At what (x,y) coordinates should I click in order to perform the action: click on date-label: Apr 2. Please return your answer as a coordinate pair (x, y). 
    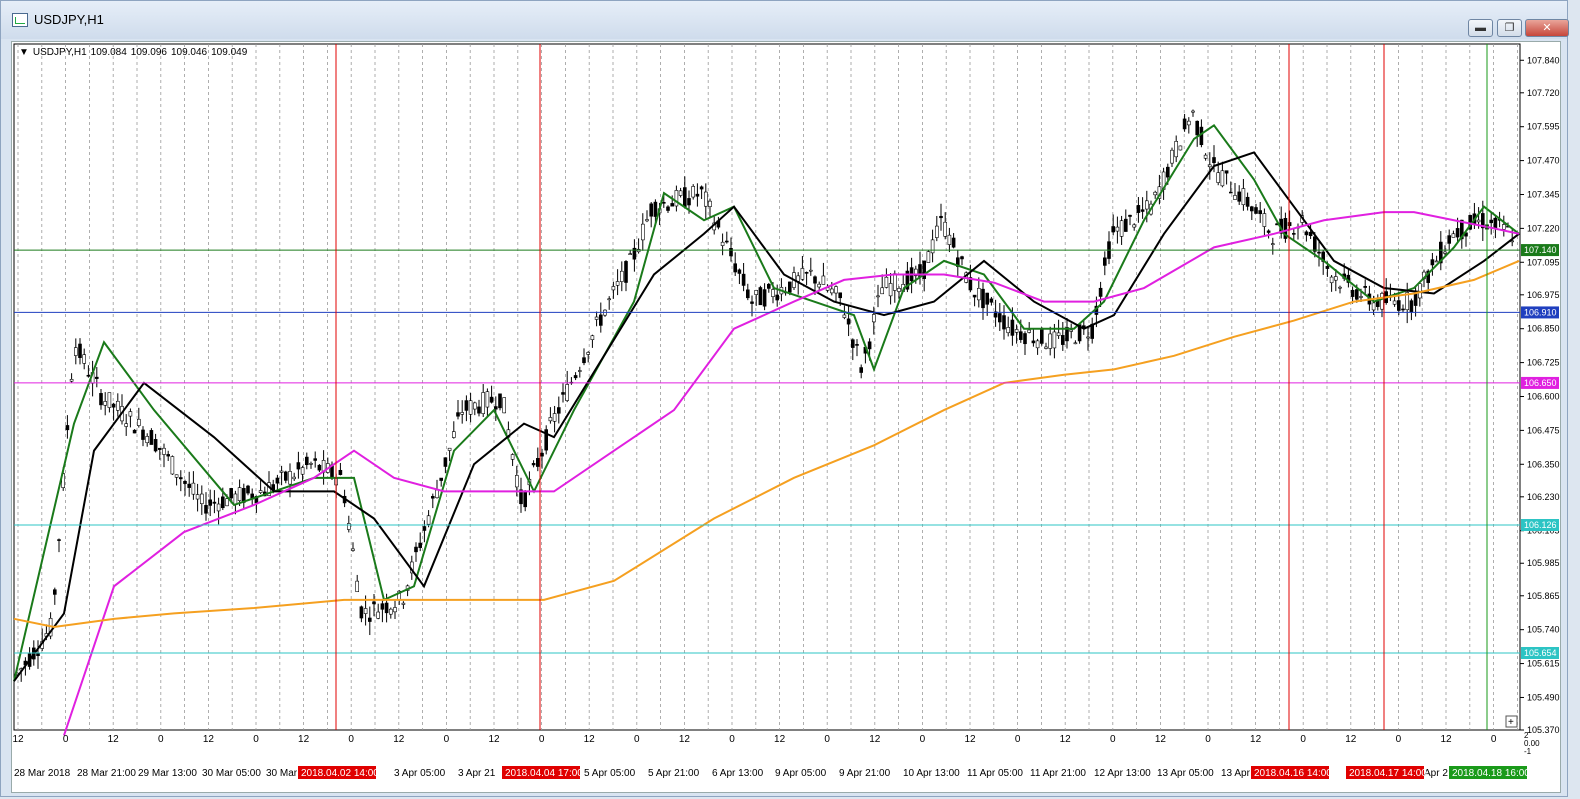
    Looking at the image, I should click on (1436, 773).